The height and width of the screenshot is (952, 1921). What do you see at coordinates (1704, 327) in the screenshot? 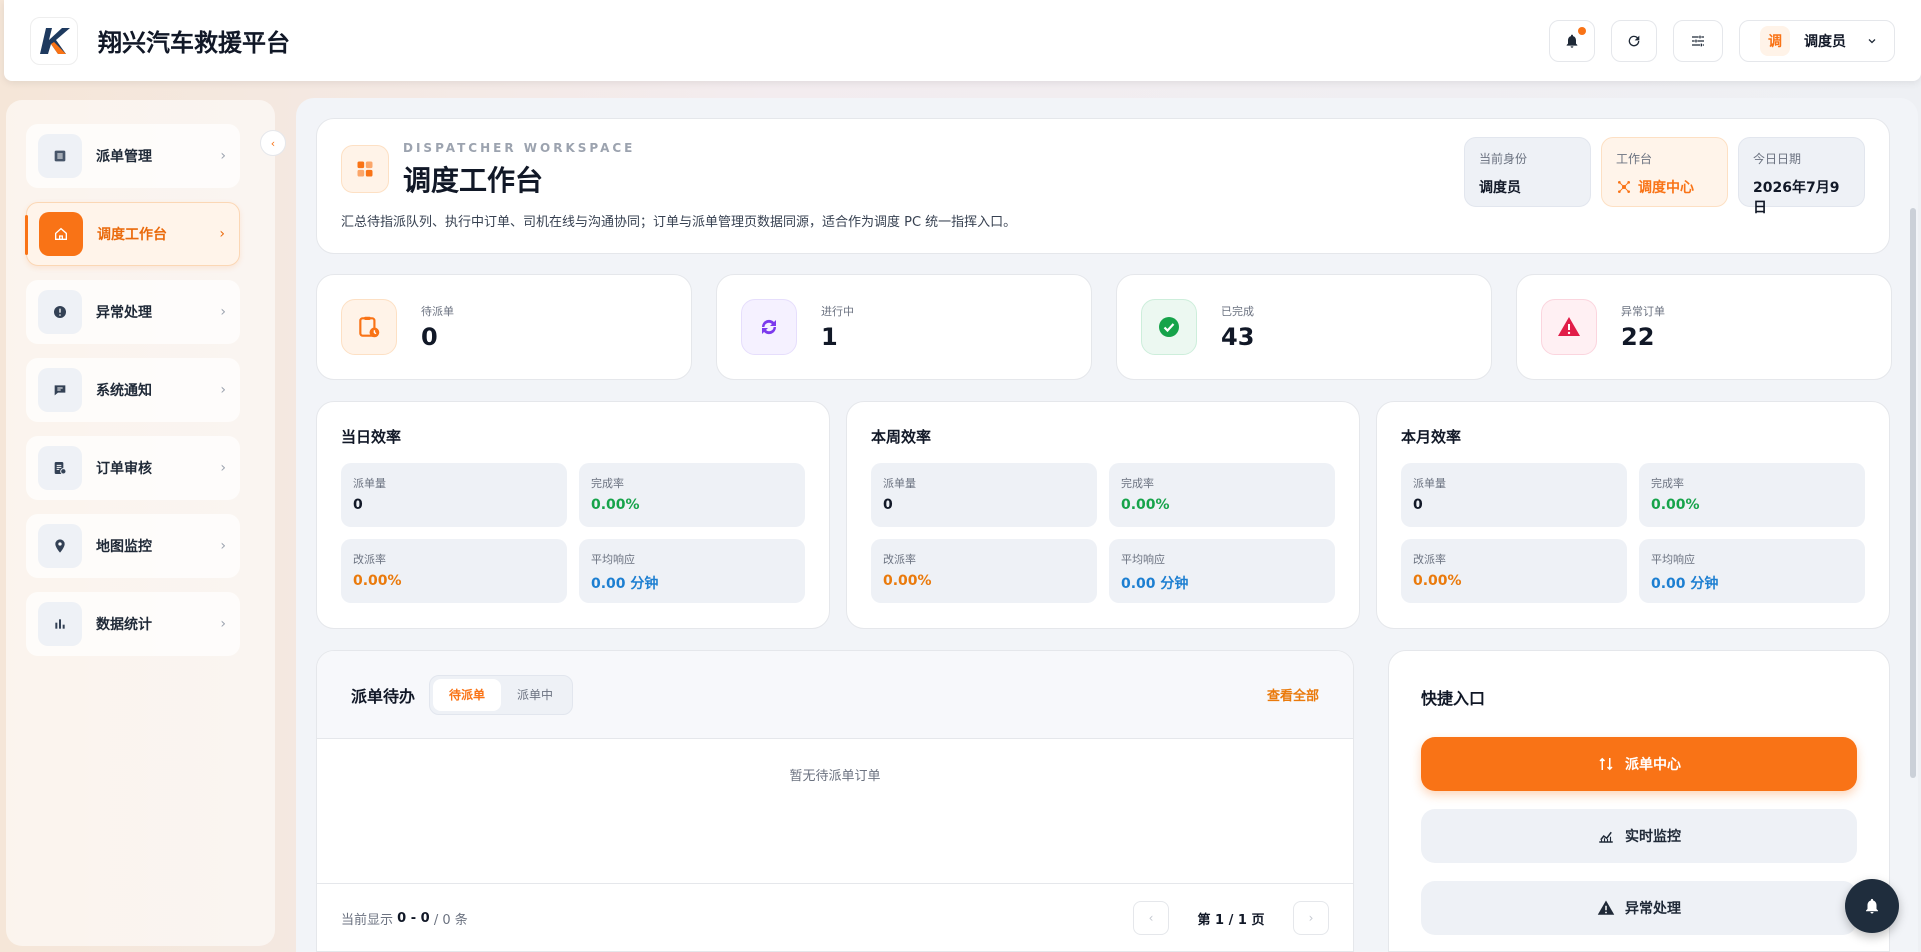
I see `stat-card-exception: 异常订单 22` at bounding box center [1704, 327].